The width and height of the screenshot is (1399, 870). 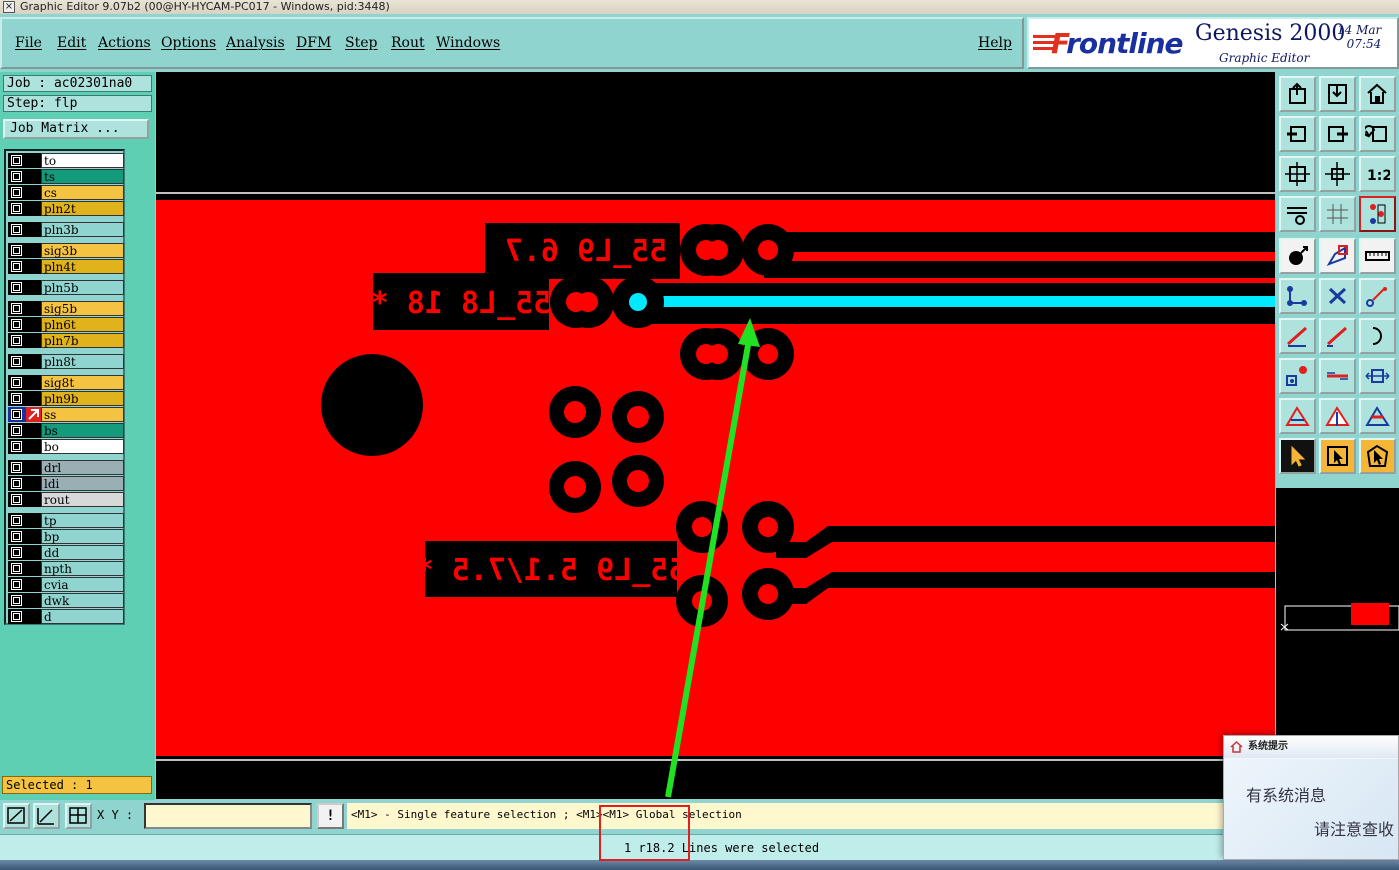 I want to click on layer-row-to: to, so click(x=66, y=160).